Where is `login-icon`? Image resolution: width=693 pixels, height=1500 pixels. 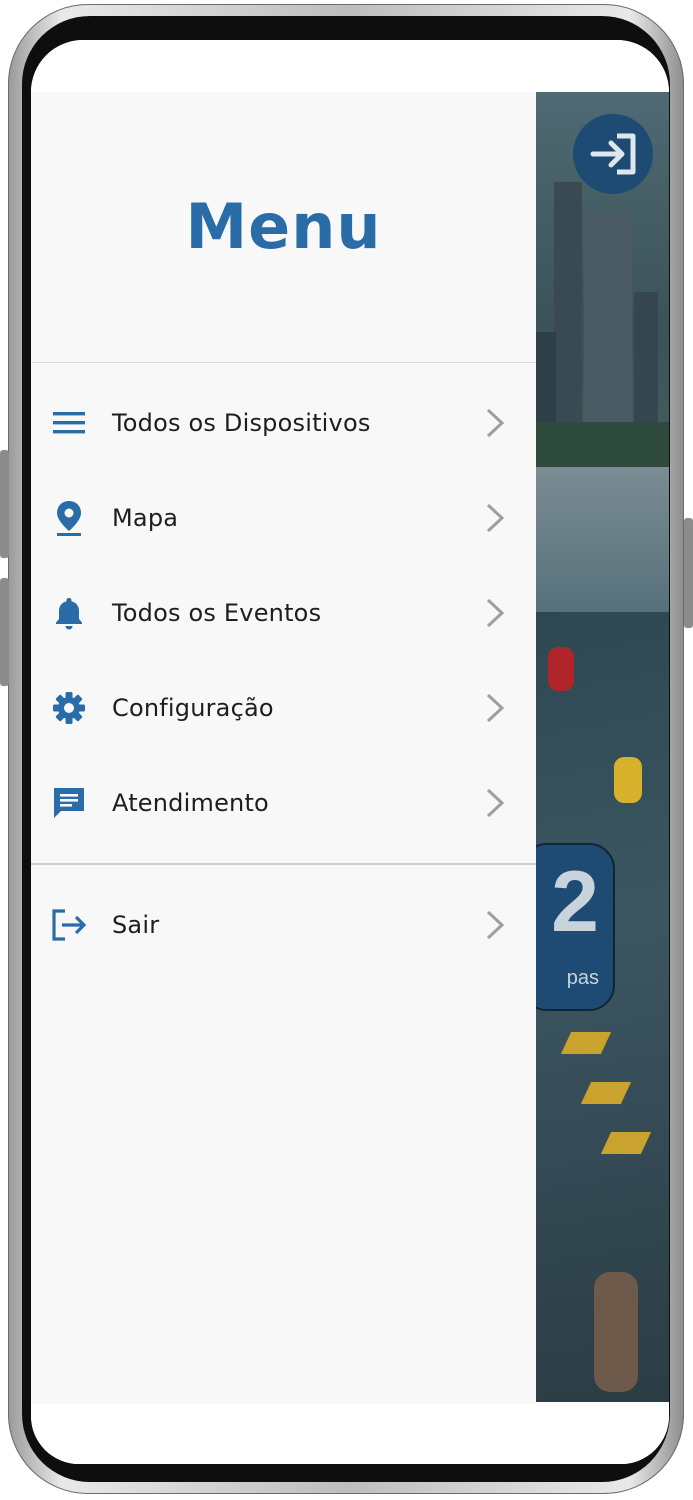 login-icon is located at coordinates (613, 154).